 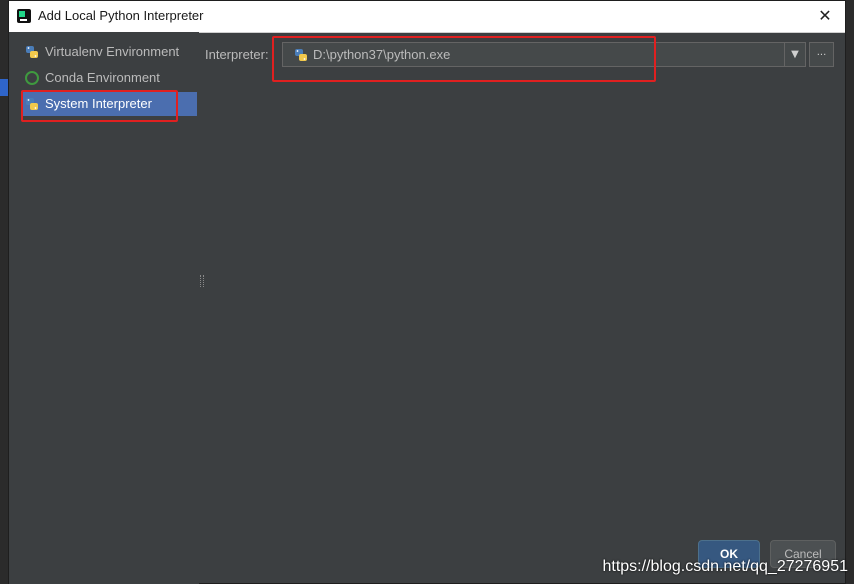 What do you see at coordinates (794, 54) in the screenshot?
I see `chevron-down-icon: ▼` at bounding box center [794, 54].